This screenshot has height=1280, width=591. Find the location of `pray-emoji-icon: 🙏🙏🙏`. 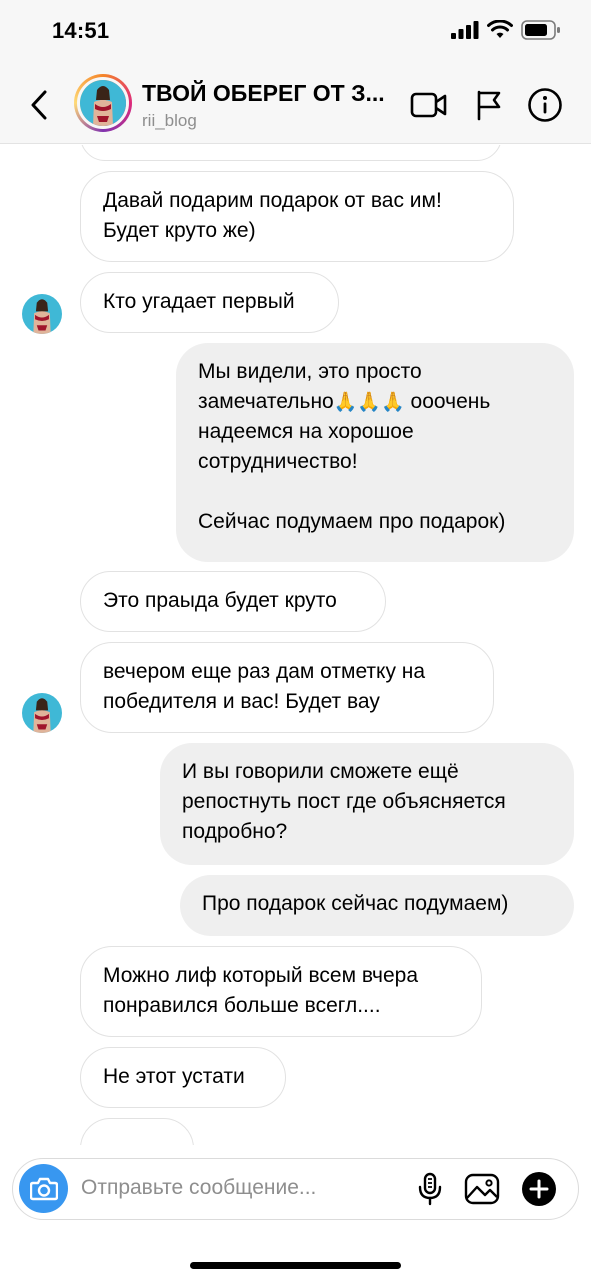

pray-emoji-icon: 🙏🙏🙏 is located at coordinates (369, 402).